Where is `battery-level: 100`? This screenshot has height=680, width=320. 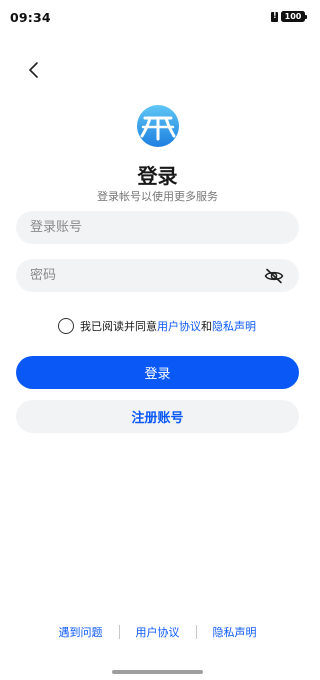 battery-level: 100 is located at coordinates (293, 16).